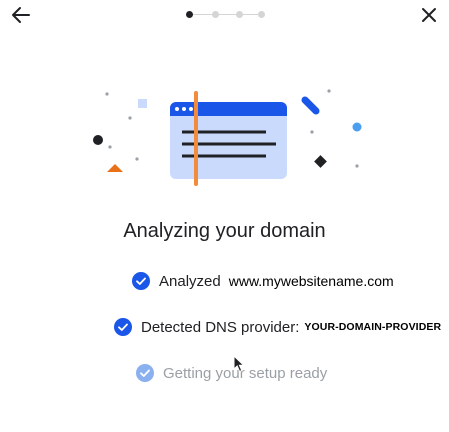  I want to click on status-row-analyzed: Analyzed www.mywebsitename.com, so click(263, 281).